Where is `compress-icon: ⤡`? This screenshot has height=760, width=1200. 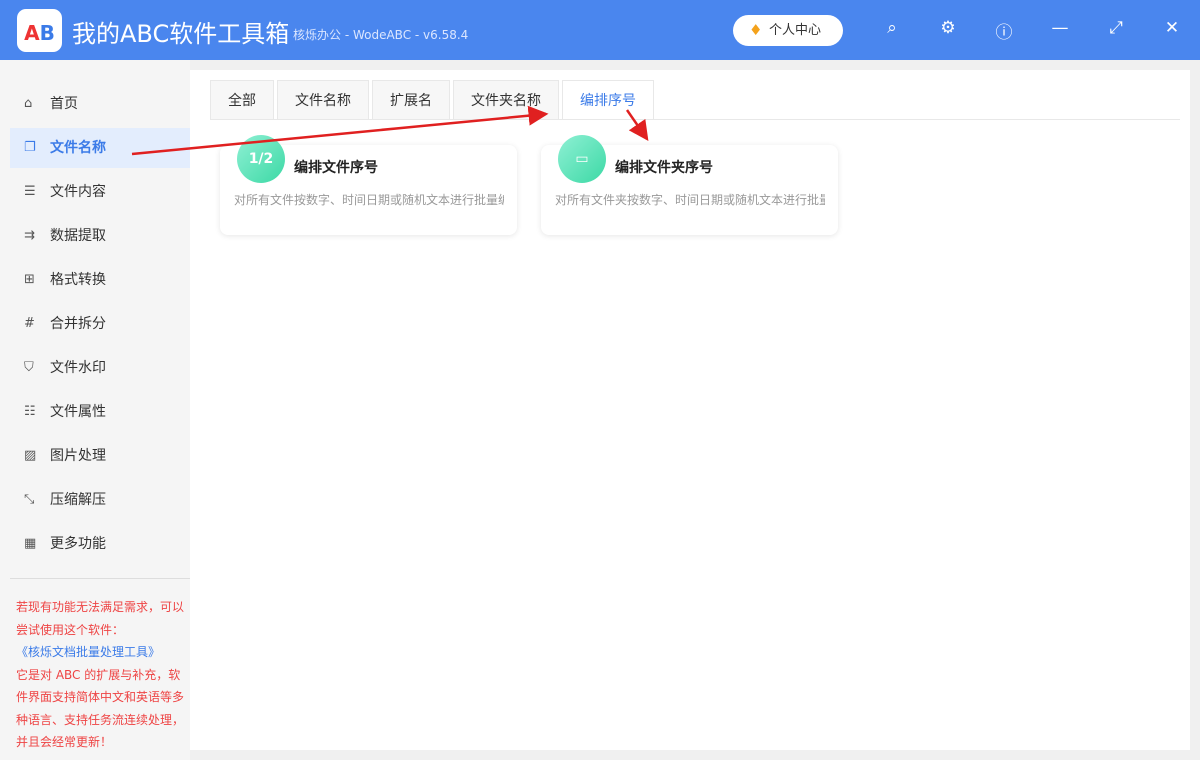
compress-icon: ⤡ is located at coordinates (29, 499).